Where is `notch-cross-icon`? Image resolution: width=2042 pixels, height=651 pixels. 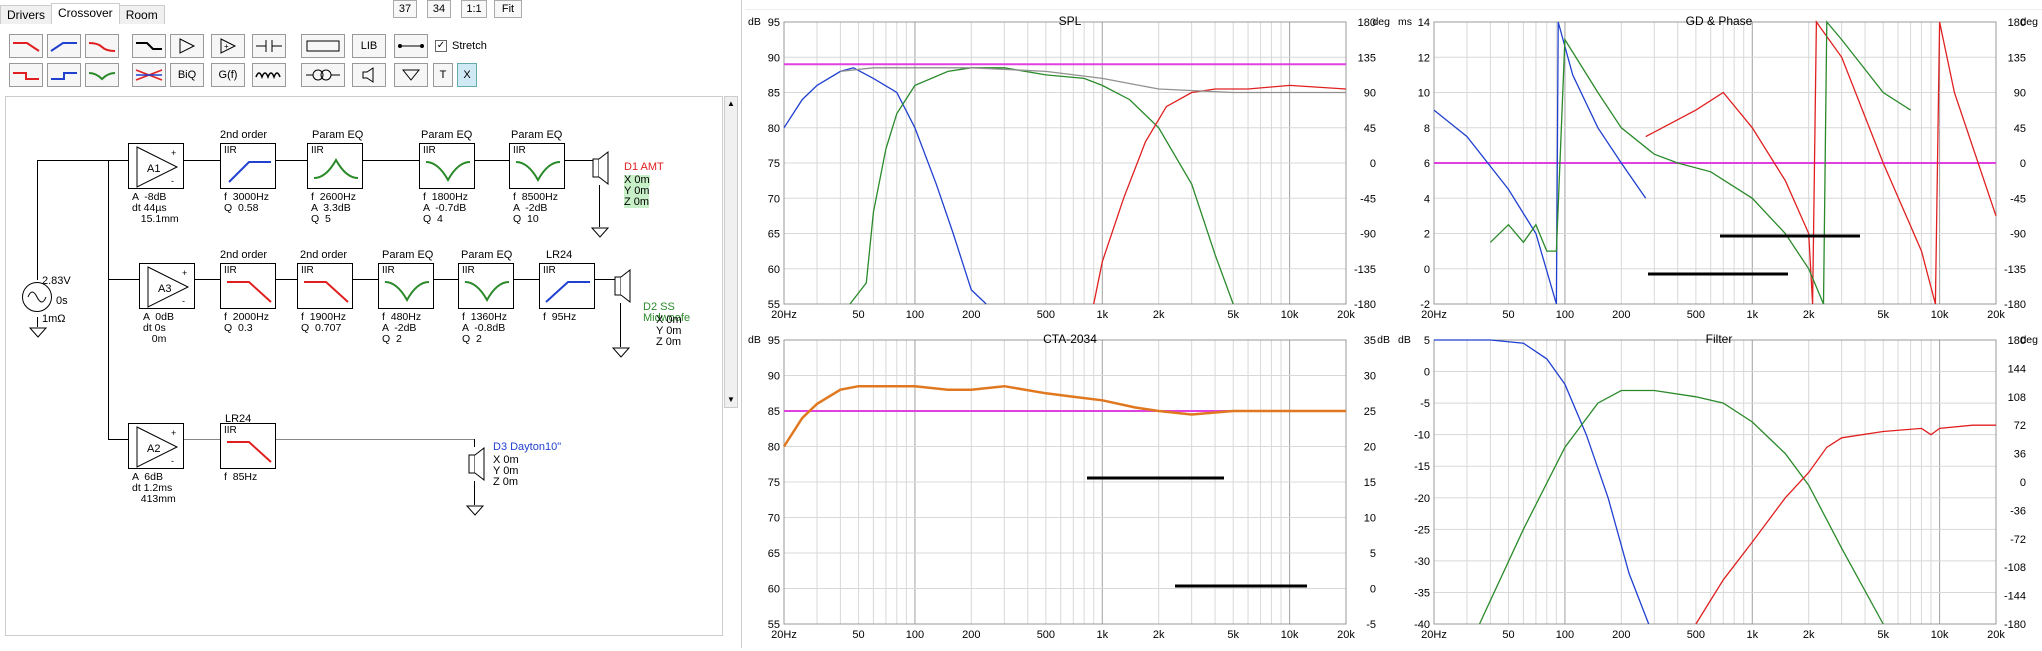
notch-cross-icon is located at coordinates (149, 75).